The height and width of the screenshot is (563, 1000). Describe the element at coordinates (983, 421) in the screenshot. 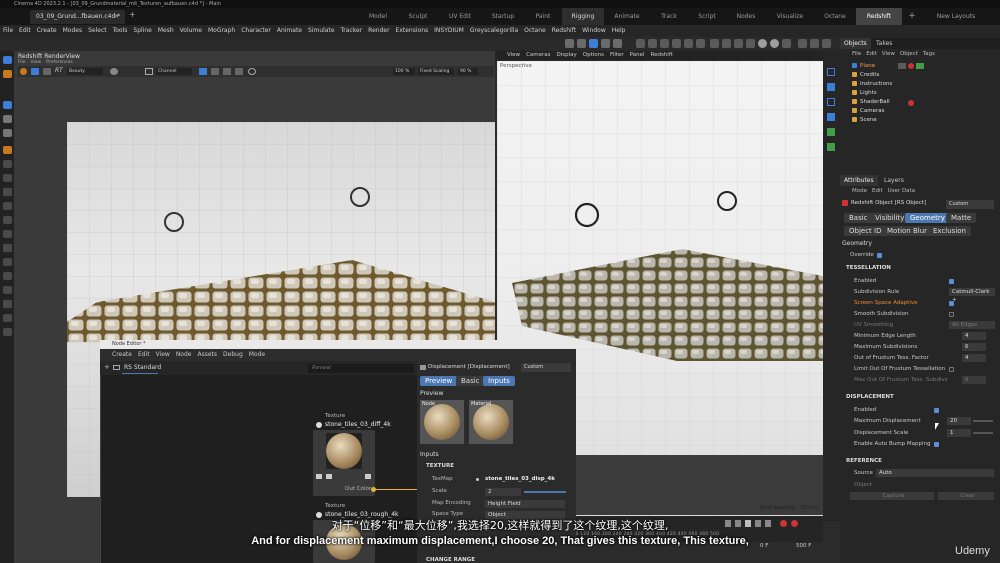

I see `max-displacement-slider` at that location.